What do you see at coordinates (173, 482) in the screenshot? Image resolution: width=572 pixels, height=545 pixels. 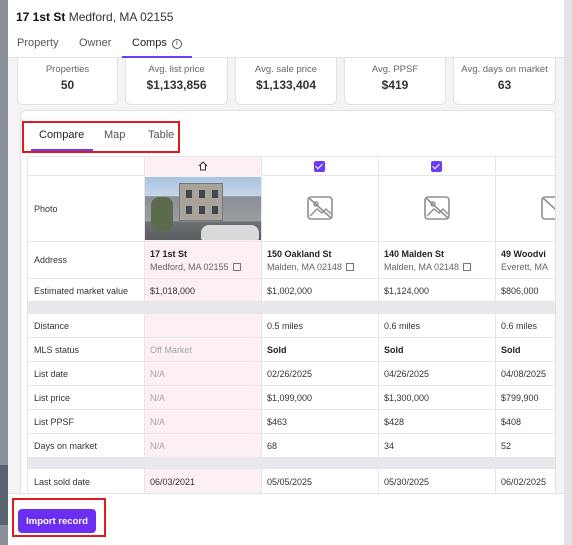 I see `cell-value: 06/03/2021` at bounding box center [173, 482].